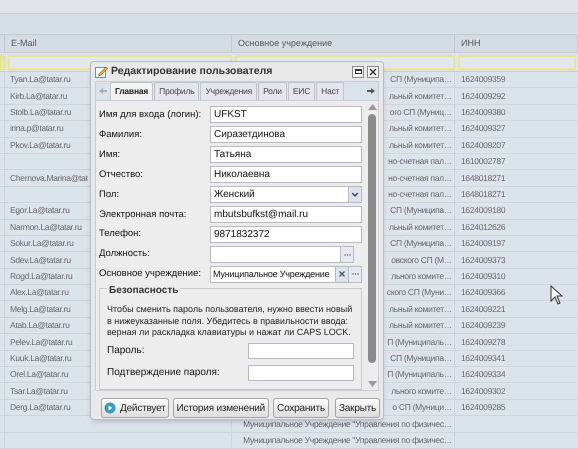  What do you see at coordinates (39, 391) in the screenshot?
I see `email-cell: Tsar.La@tatar.ru` at bounding box center [39, 391].